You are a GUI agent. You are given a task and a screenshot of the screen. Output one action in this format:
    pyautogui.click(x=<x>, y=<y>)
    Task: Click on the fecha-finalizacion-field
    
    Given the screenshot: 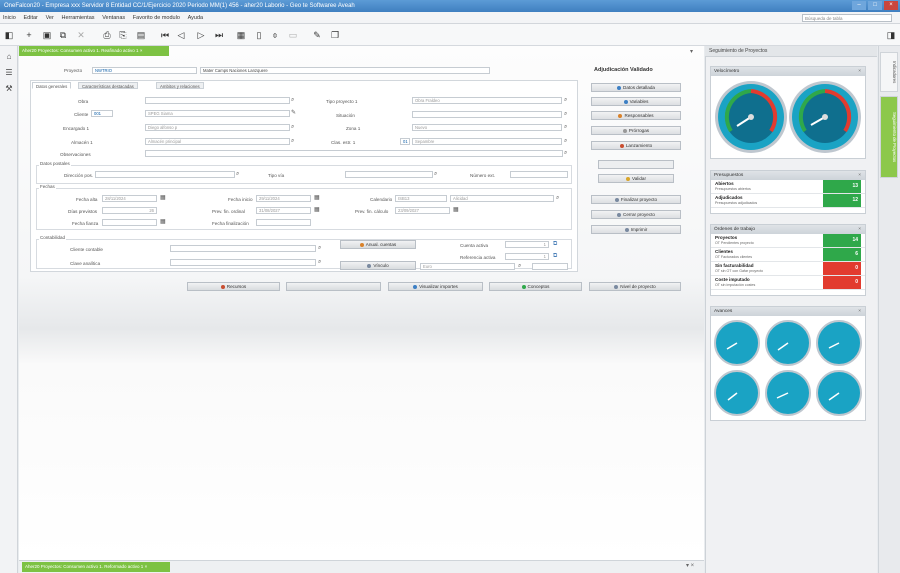 What is the action you would take?
    pyautogui.click(x=283, y=222)
    